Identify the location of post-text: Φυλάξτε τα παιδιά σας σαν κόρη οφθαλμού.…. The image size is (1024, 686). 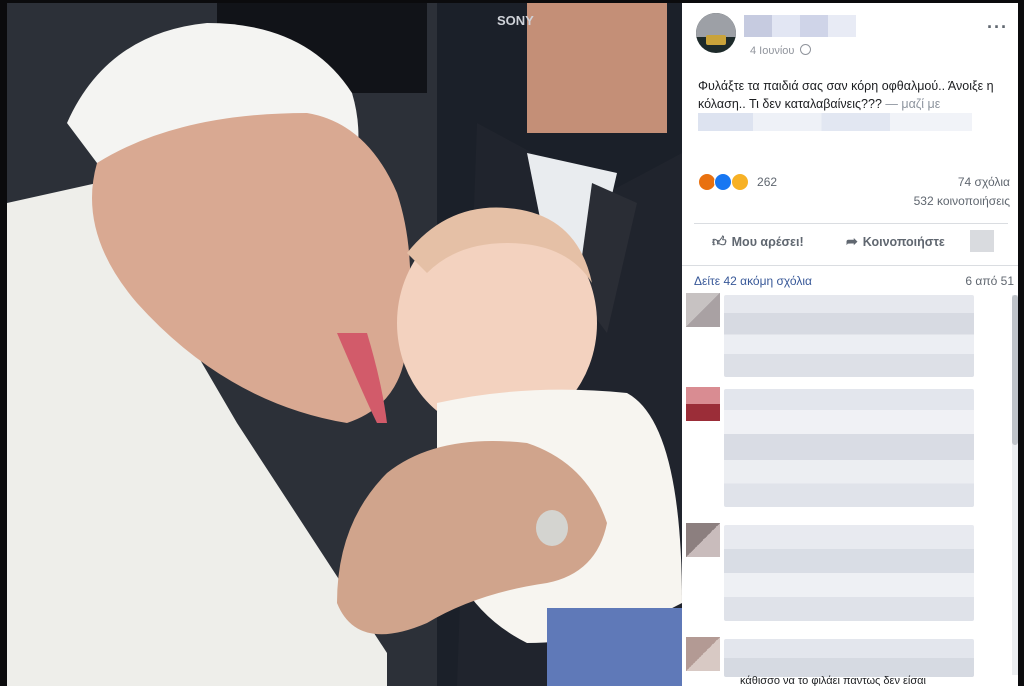
(846, 95).